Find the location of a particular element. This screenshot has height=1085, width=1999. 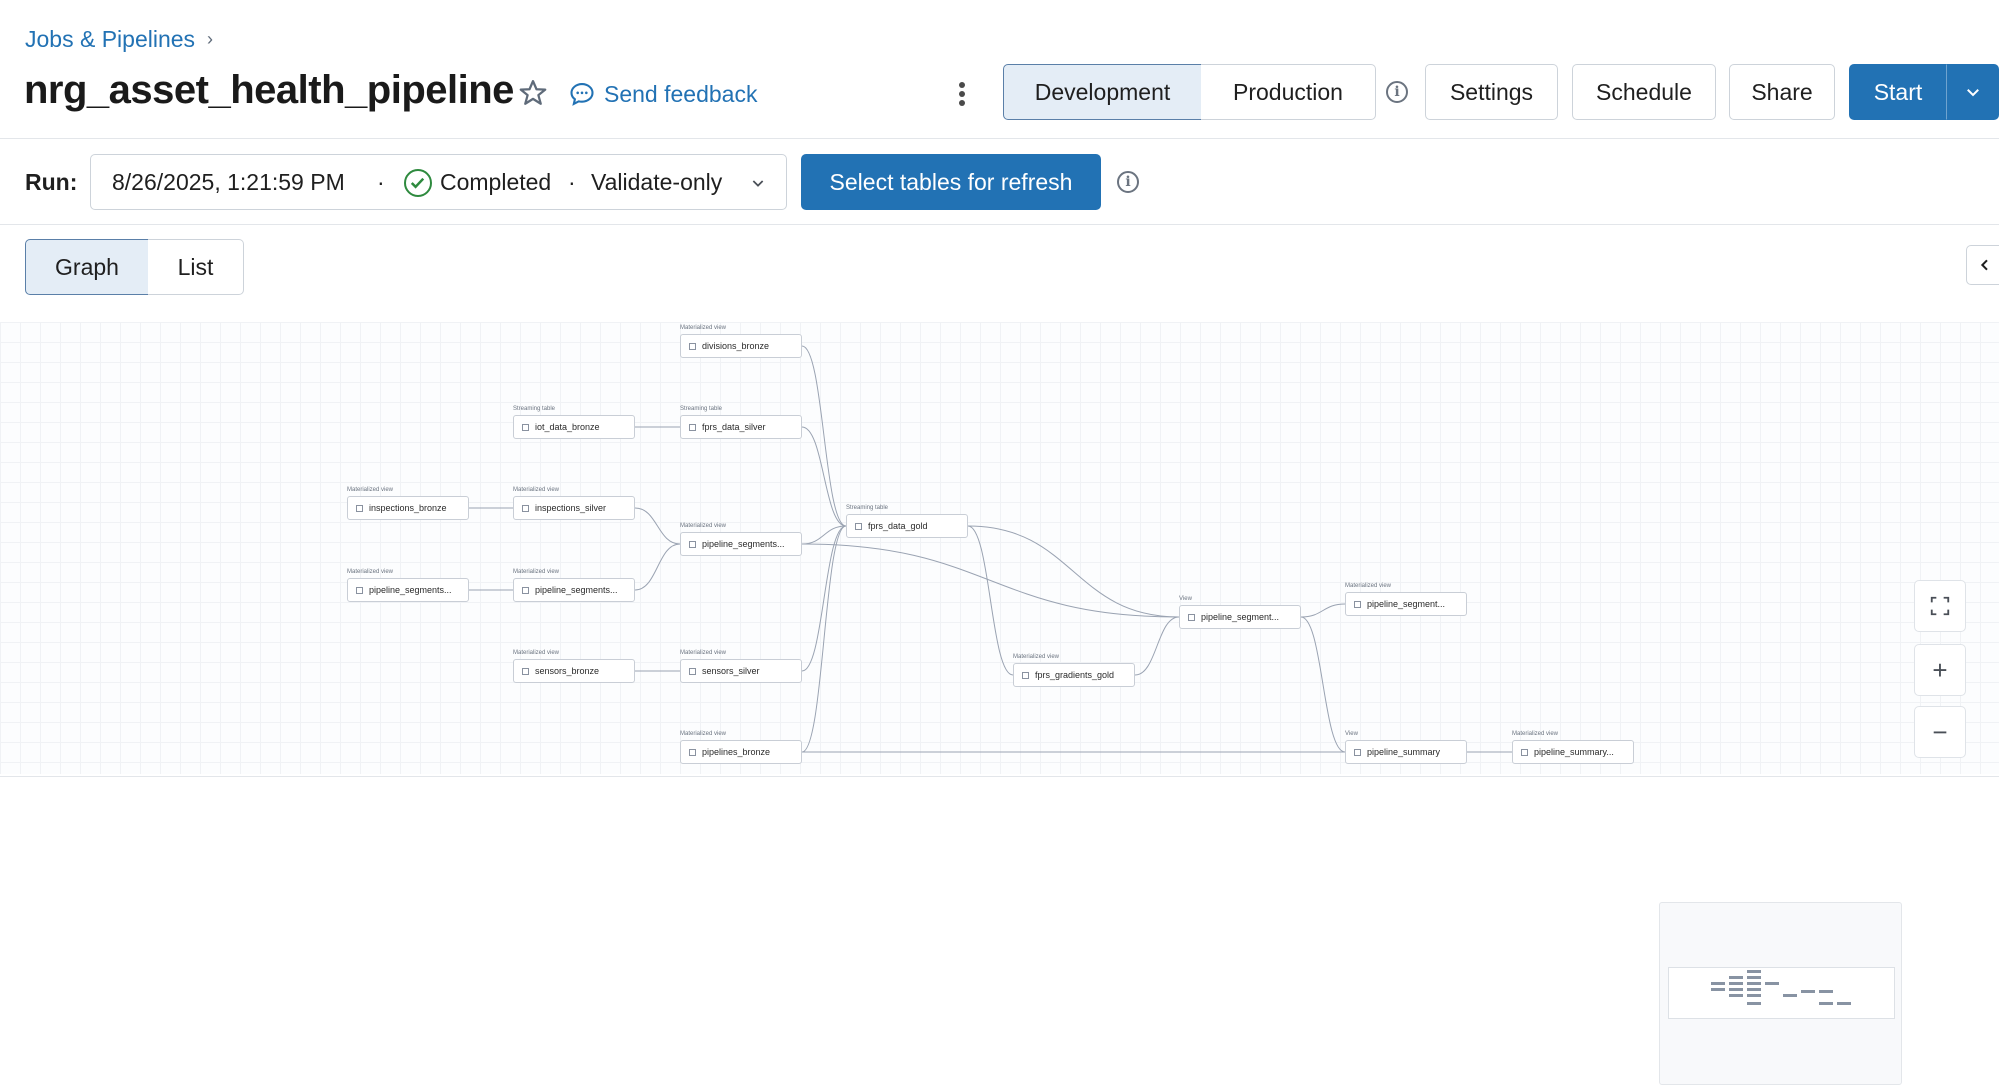

graph-node-label: divisions_bronze is located at coordinates (736, 346).